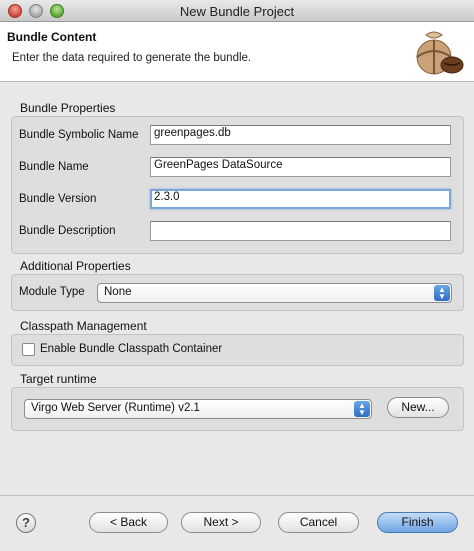  What do you see at coordinates (75, 266) in the screenshot?
I see `additional-properties-label: Additional Properties` at bounding box center [75, 266].